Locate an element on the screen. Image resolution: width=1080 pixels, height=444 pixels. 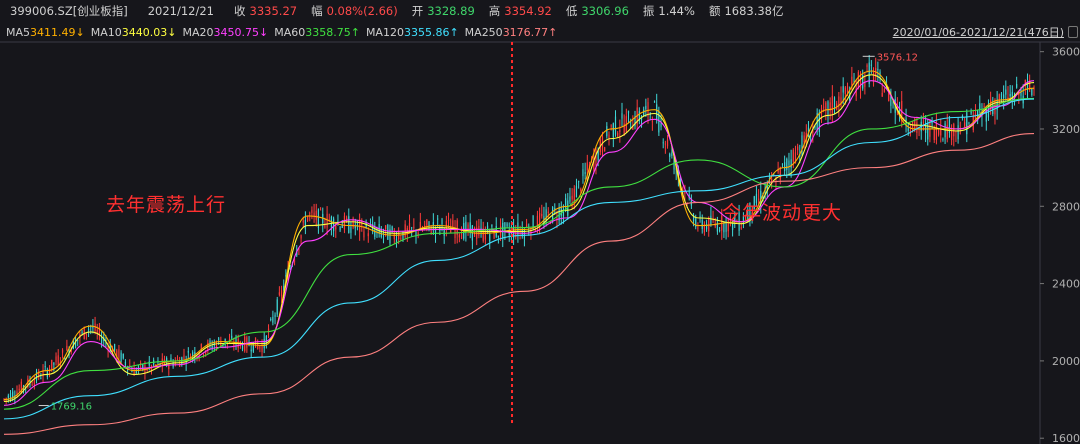
high-marker-label: 3576.12 is located at coordinates (897, 57).